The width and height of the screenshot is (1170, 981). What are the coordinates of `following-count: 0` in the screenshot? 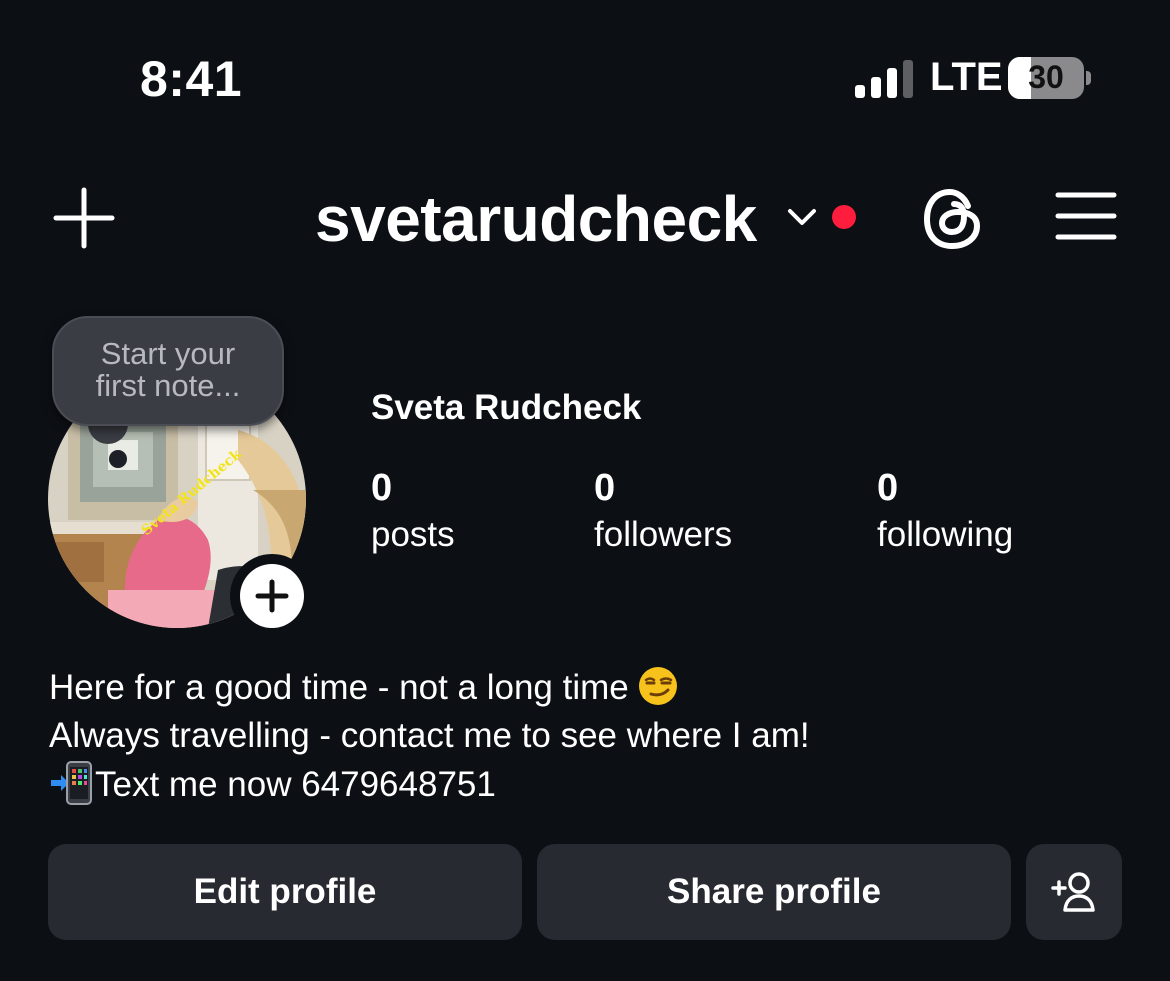 It's located at (888, 488).